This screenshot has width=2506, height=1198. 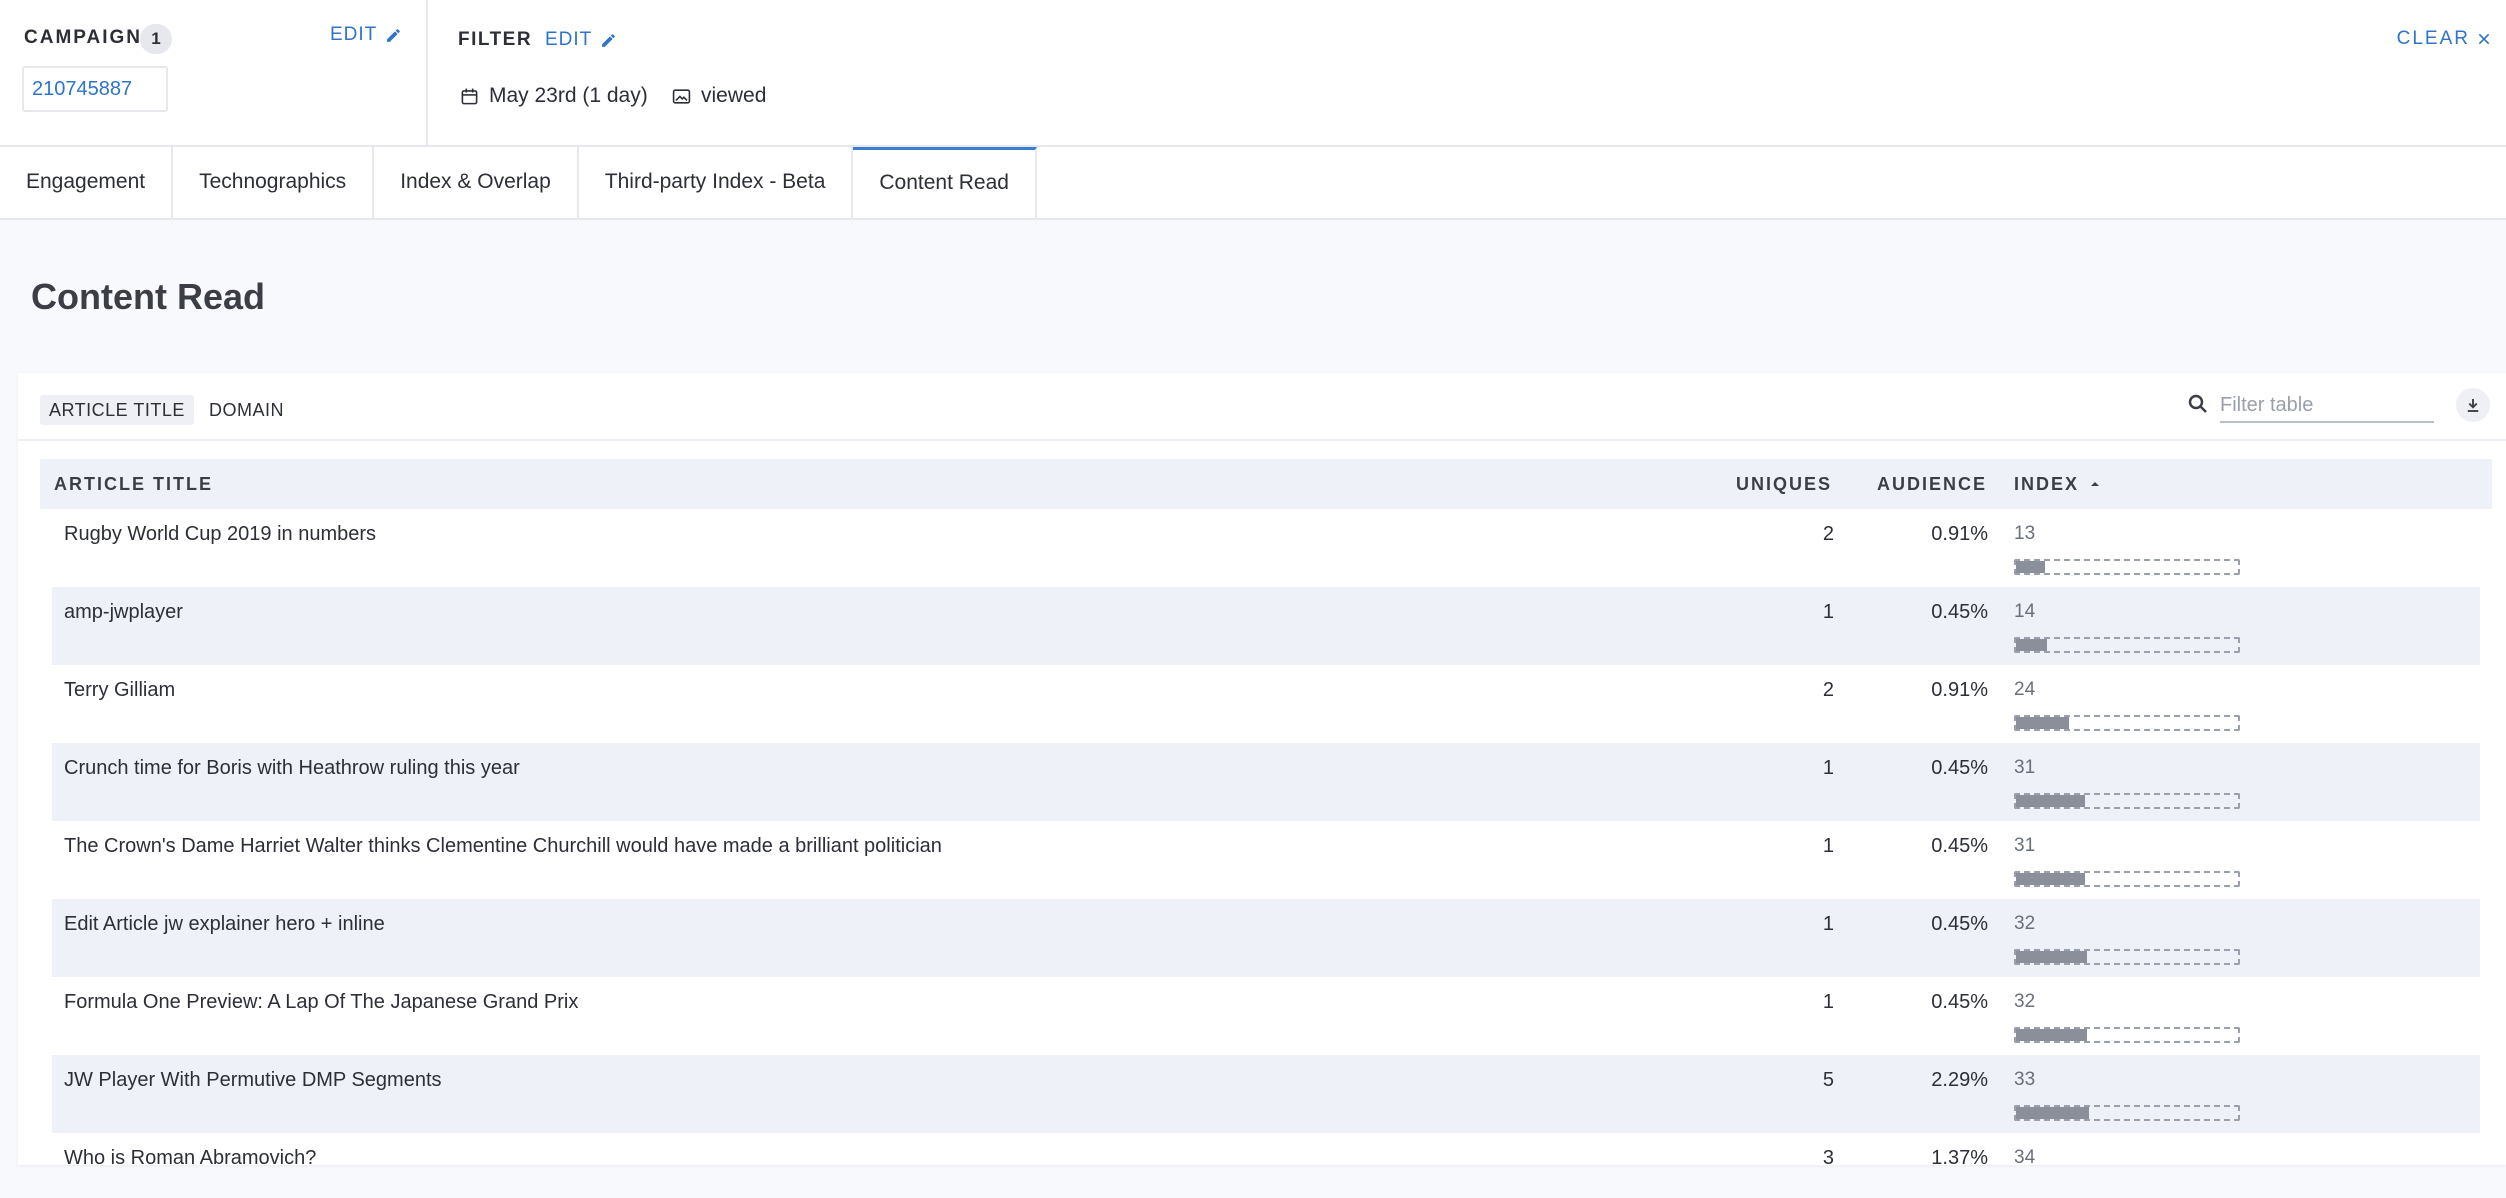 I want to click on article-title-cell: Rugby World Cup 2019 in numbers, so click(x=220, y=534).